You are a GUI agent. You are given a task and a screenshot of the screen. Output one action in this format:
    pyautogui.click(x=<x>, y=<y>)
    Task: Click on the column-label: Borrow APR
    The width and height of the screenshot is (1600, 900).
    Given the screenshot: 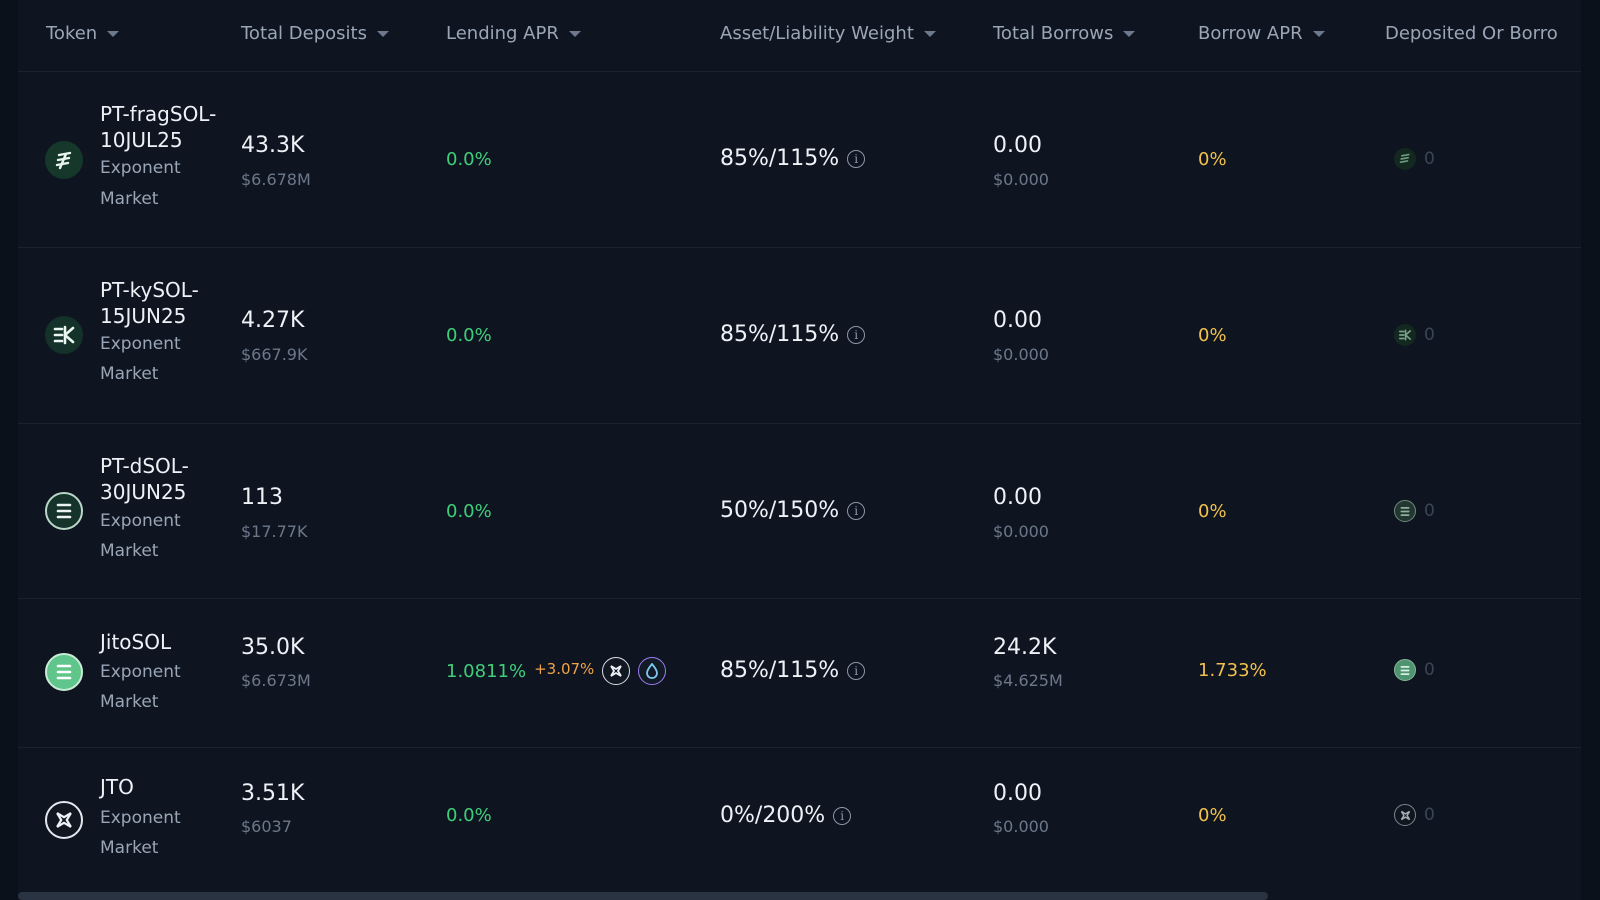 What is the action you would take?
    pyautogui.click(x=1250, y=33)
    